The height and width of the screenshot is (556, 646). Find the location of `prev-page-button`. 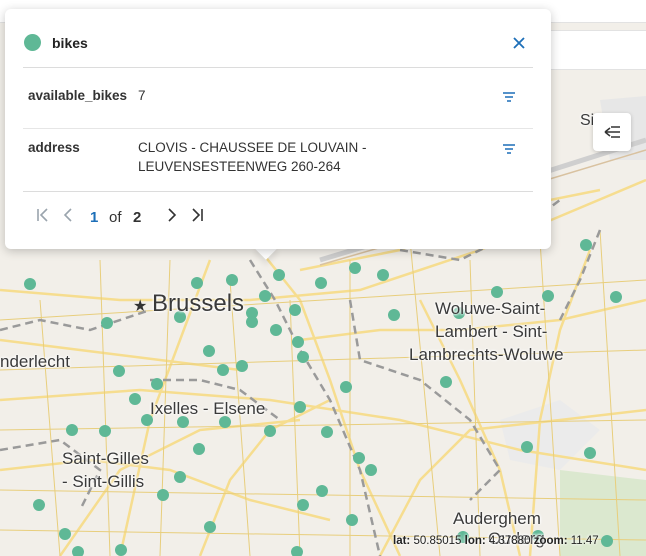

prev-page-button is located at coordinates (69, 215).